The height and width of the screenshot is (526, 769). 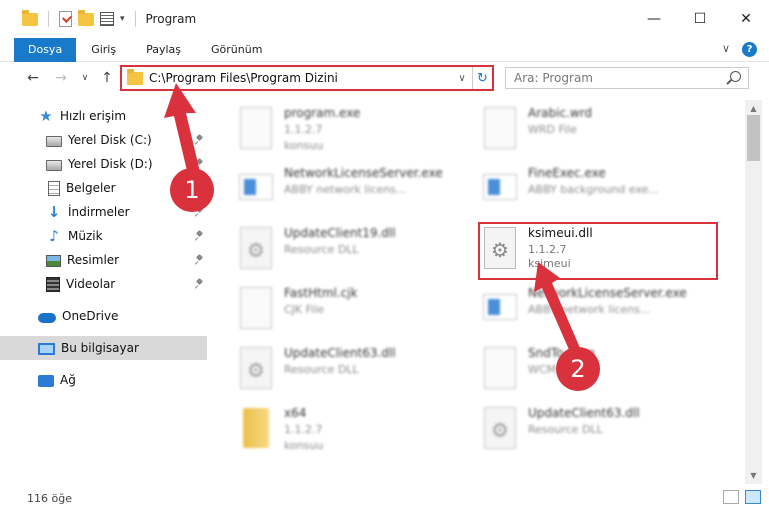 I want to click on search-icon, so click(x=735, y=76).